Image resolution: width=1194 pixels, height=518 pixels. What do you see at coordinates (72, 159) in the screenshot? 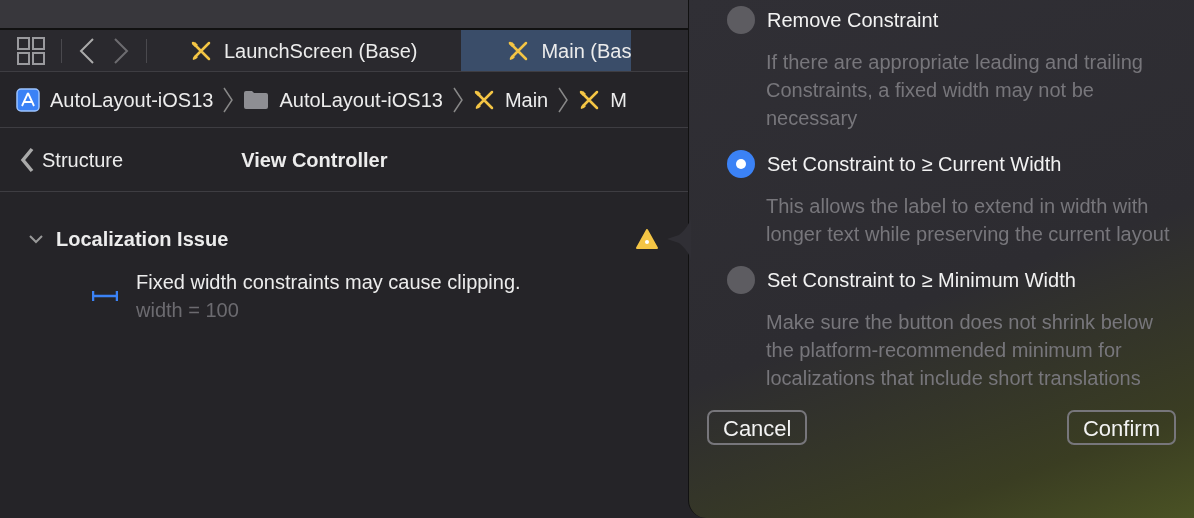
I see `back-link: Structure` at bounding box center [72, 159].